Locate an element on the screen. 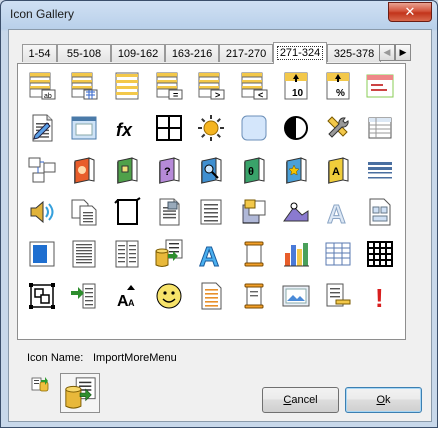 This screenshot has width=438, height=428. ok-button: Ok is located at coordinates (383, 400).